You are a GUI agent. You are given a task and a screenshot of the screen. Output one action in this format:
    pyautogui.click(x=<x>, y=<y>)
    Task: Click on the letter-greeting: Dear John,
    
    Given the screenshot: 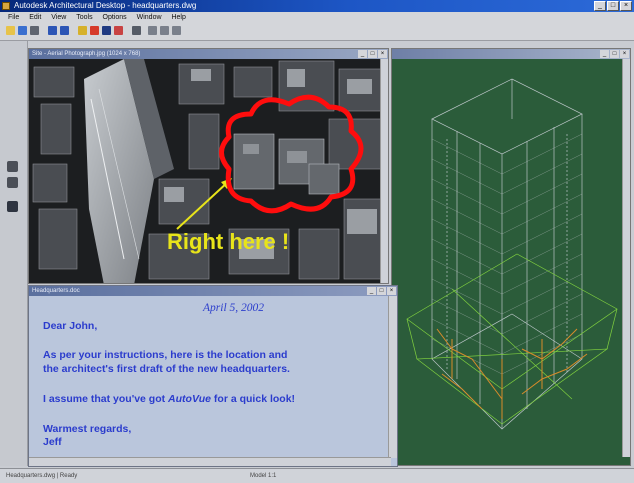 What is the action you would take?
    pyautogui.click(x=70, y=326)
    